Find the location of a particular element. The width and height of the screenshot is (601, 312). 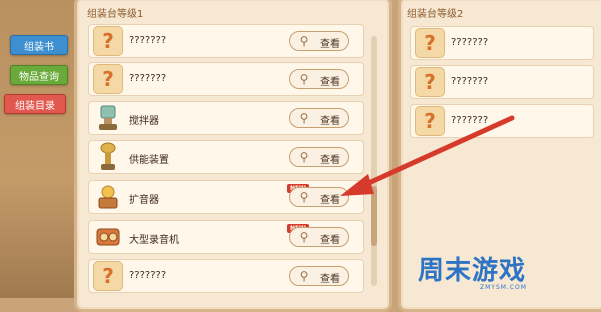

watermark-url: ZMYSM.COM is located at coordinates (503, 287).